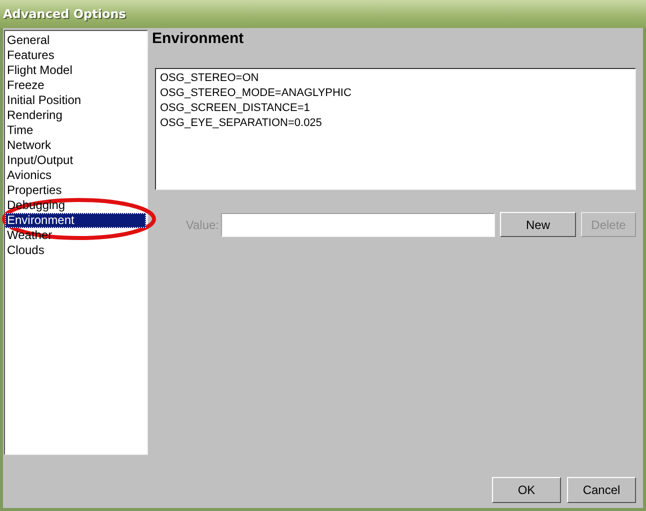 This screenshot has width=646, height=511. I want to click on ok-button: OK, so click(526, 490).